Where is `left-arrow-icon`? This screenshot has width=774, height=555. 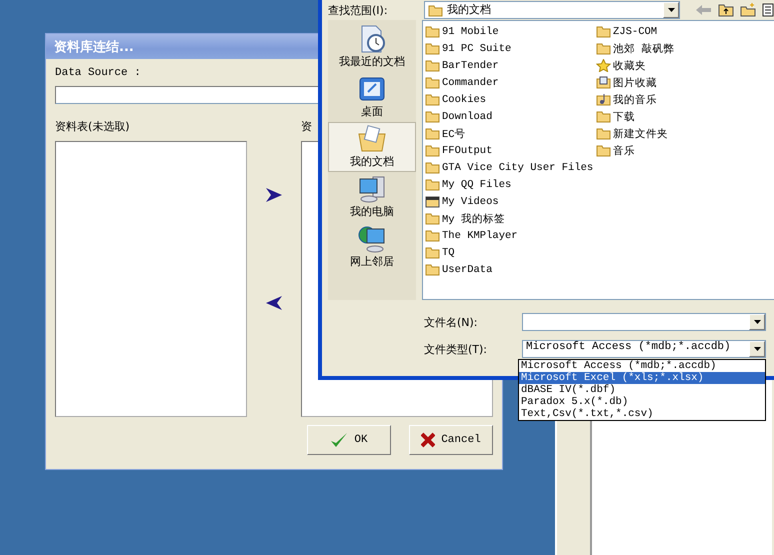 left-arrow-icon is located at coordinates (274, 303).